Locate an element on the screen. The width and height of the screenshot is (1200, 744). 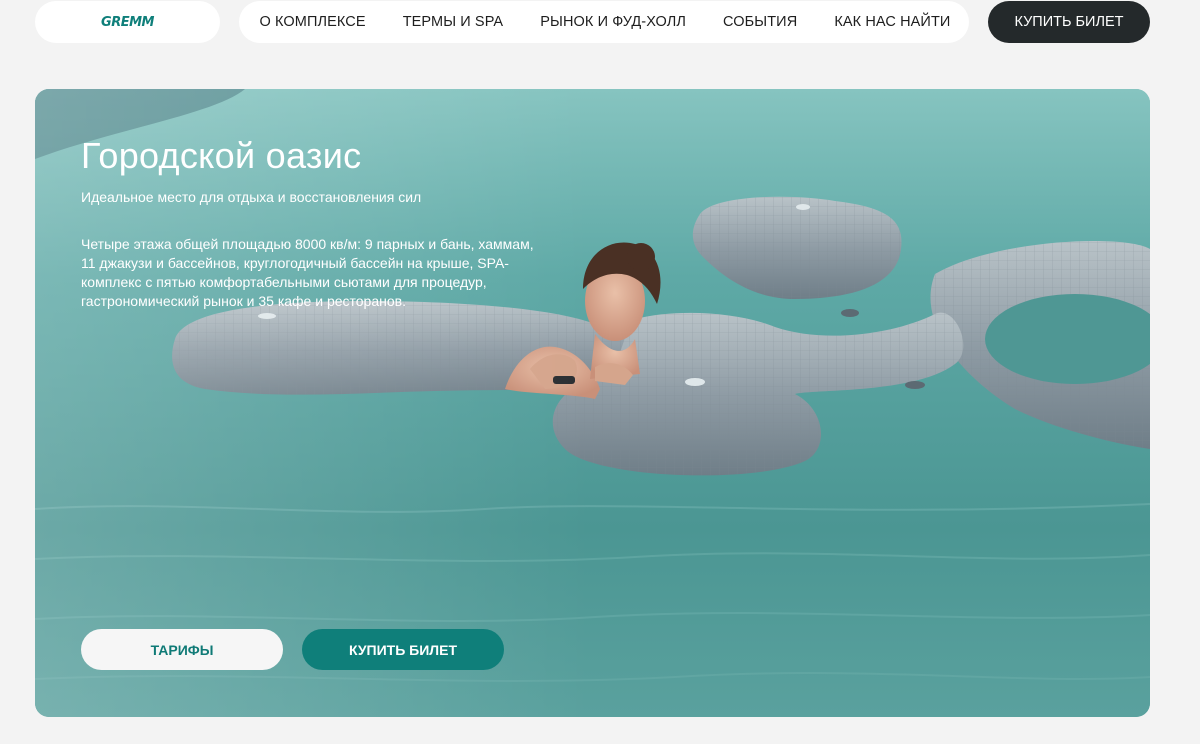
nav-item-about: О КОМПЛЕКСЕ is located at coordinates (313, 22).